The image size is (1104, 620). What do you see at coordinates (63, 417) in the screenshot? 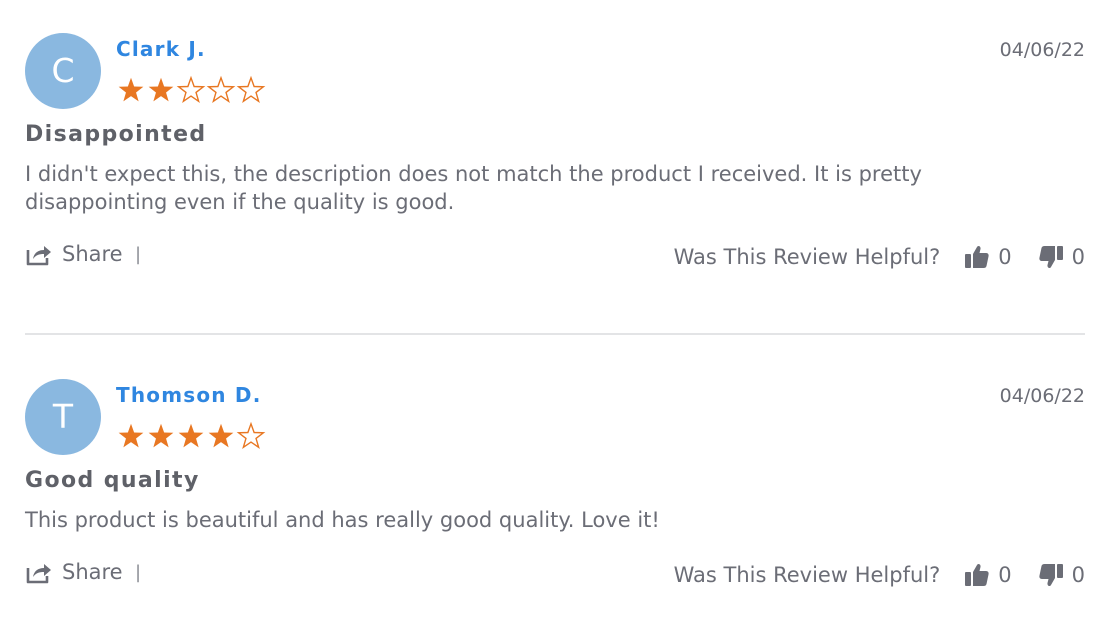
I see `avatar: T` at bounding box center [63, 417].